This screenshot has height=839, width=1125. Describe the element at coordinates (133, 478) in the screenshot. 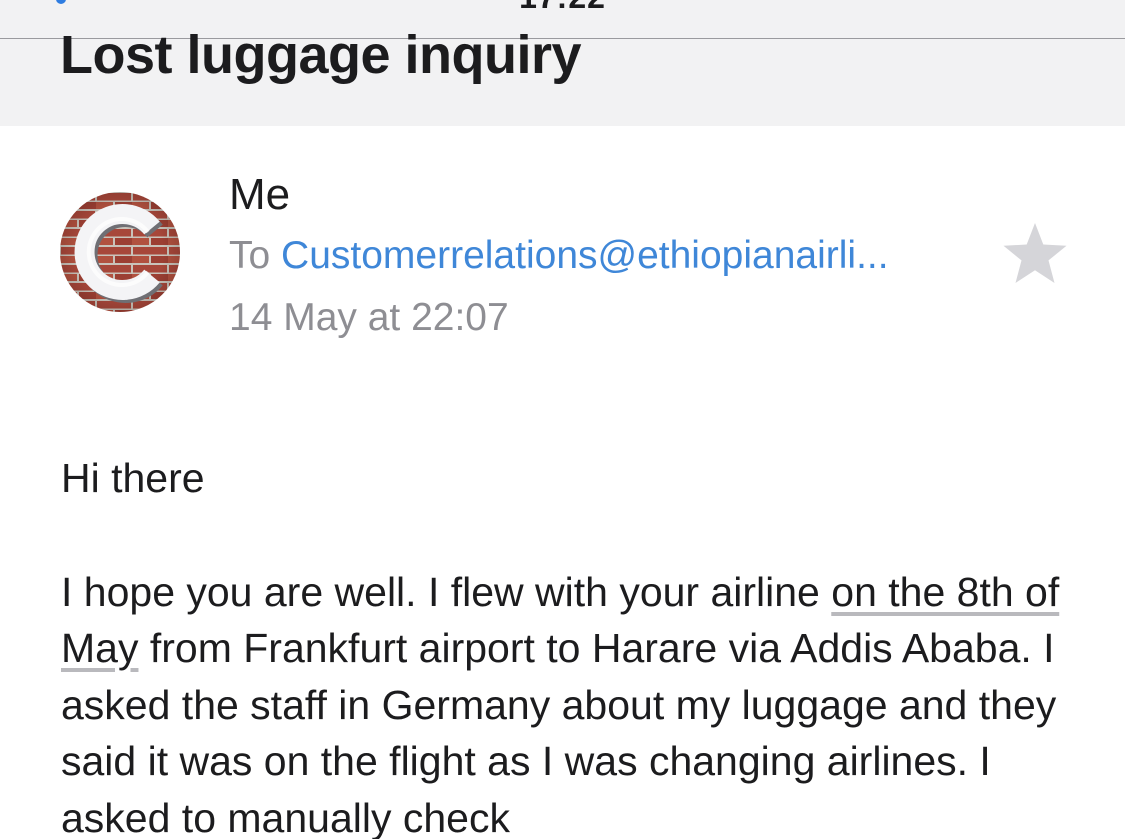

I see `body-greeting: Hi there` at that location.